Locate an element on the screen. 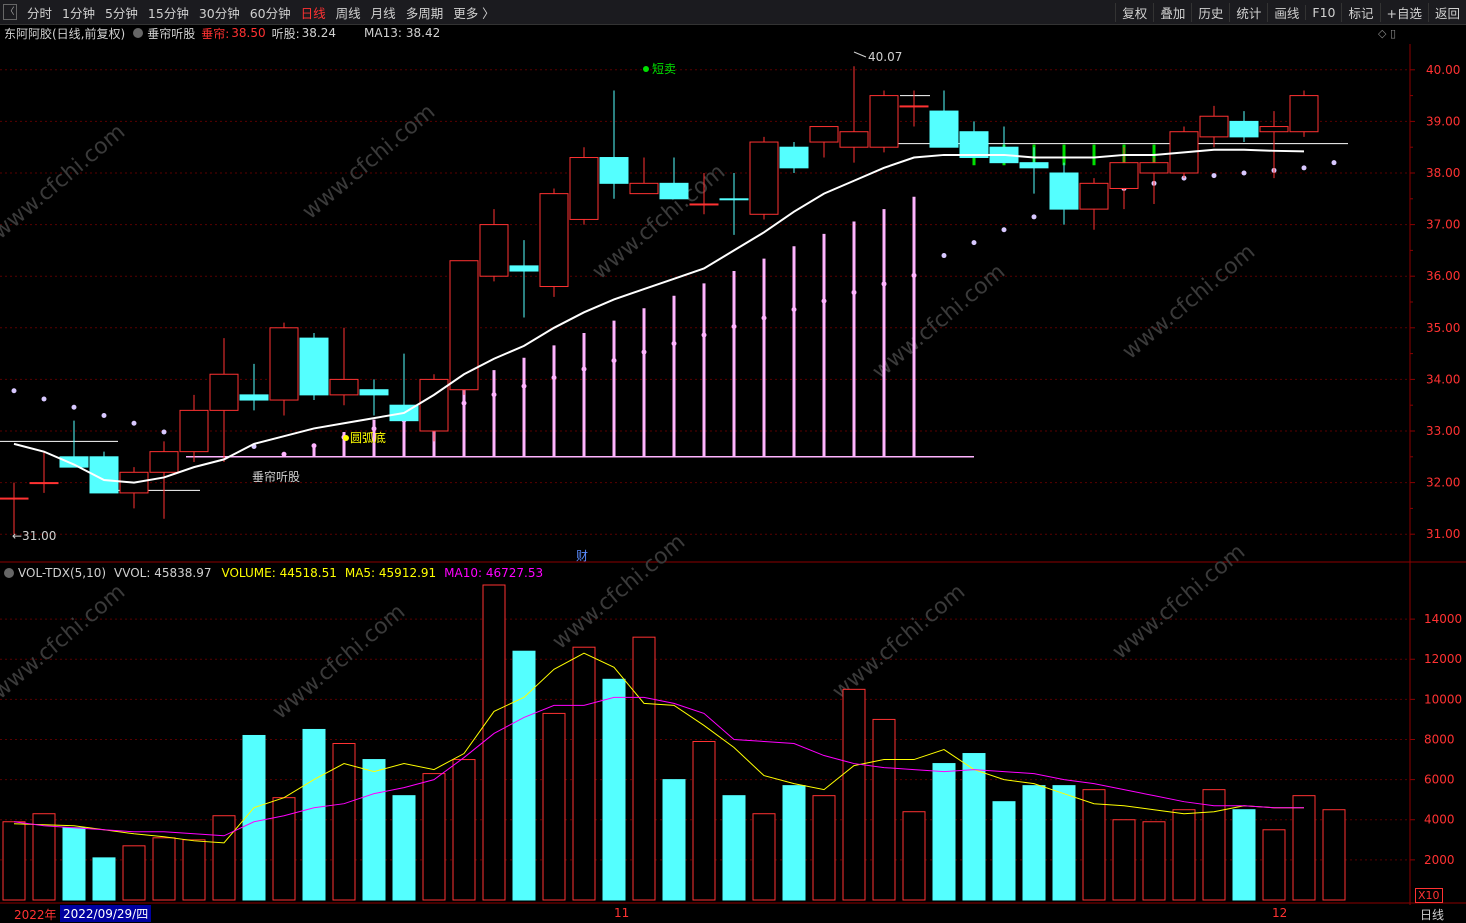 This screenshot has height=923, width=1466. price-tick-label: 39.00 is located at coordinates (1443, 121).